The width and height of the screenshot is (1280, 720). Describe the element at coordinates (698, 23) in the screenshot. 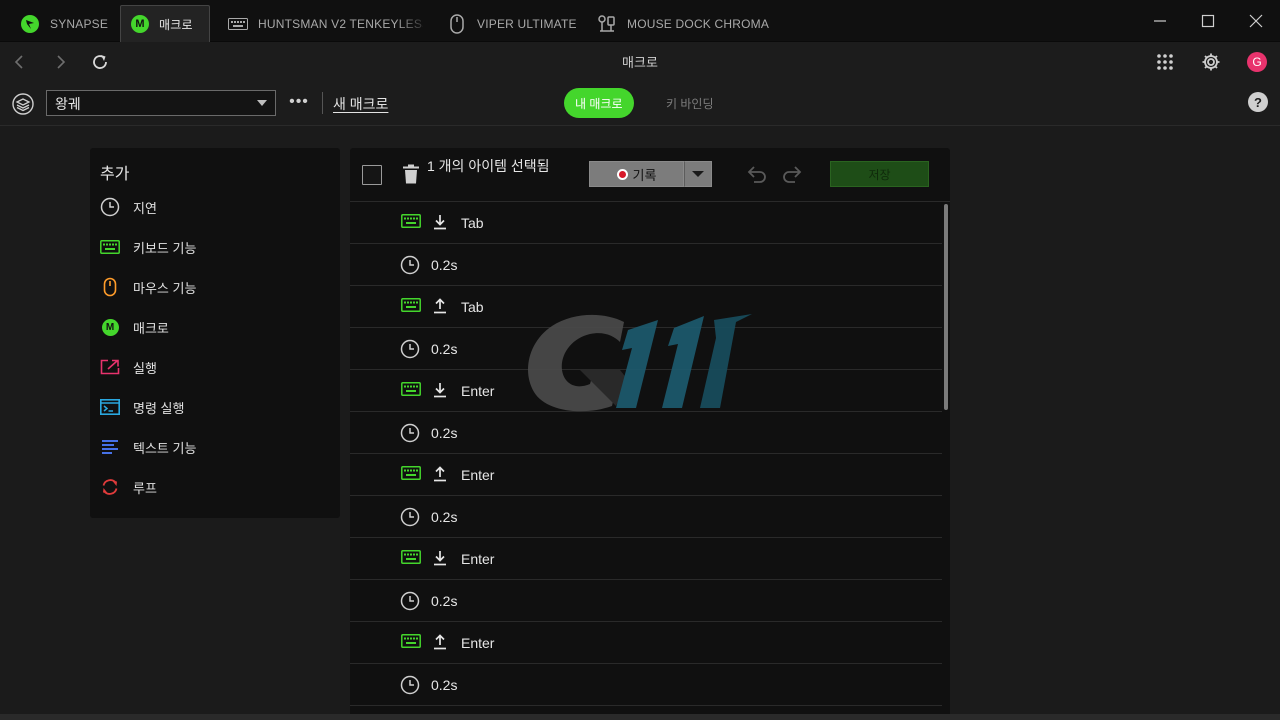

I see `tab-label: MOUSE DOCK CHROMA` at that location.